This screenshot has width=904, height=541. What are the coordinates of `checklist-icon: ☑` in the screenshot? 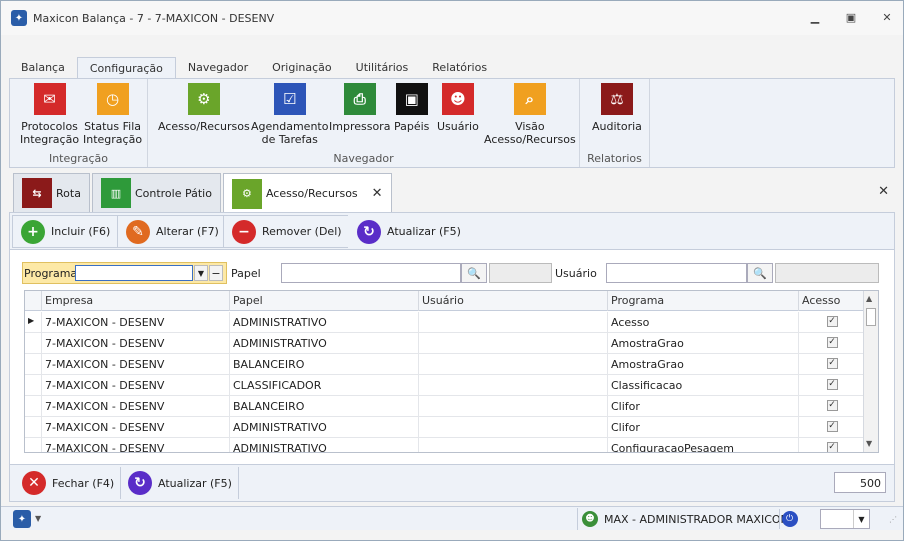 It's located at (289, 99).